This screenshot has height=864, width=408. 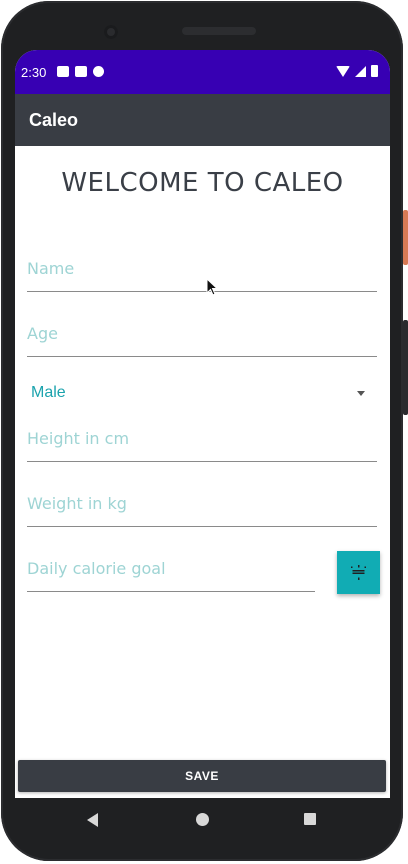 I want to click on calorie-goal-placeholder: Daily calorie goal, so click(x=96, y=568).